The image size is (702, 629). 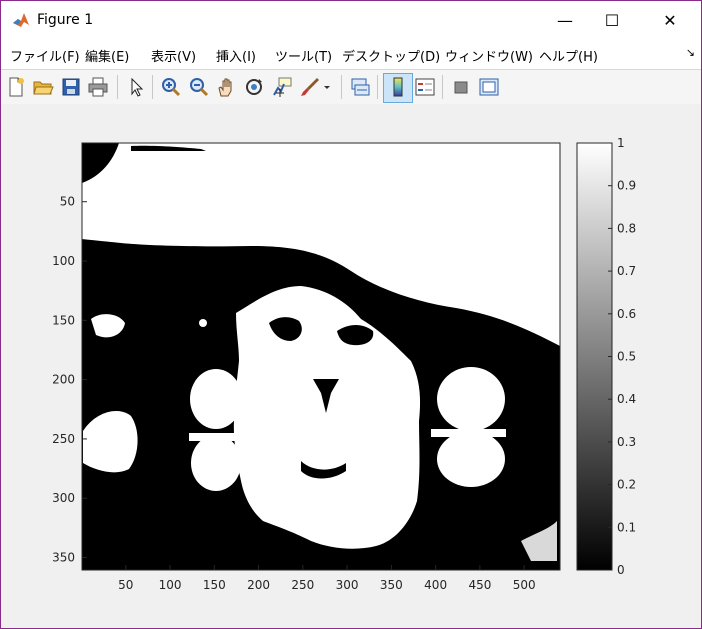 What do you see at coordinates (391, 585) in the screenshot?
I see `x-tick-label: 350` at bounding box center [391, 585].